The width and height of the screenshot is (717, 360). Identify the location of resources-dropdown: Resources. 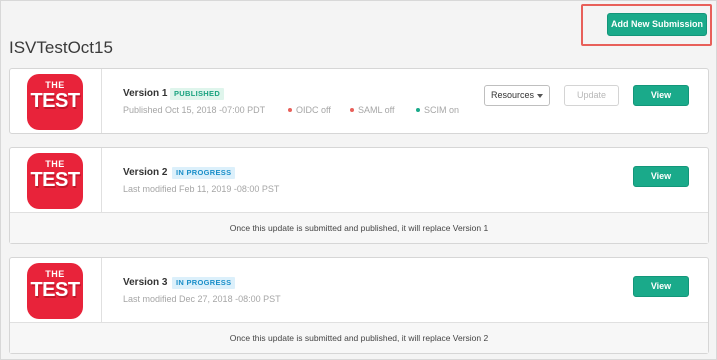
(517, 95).